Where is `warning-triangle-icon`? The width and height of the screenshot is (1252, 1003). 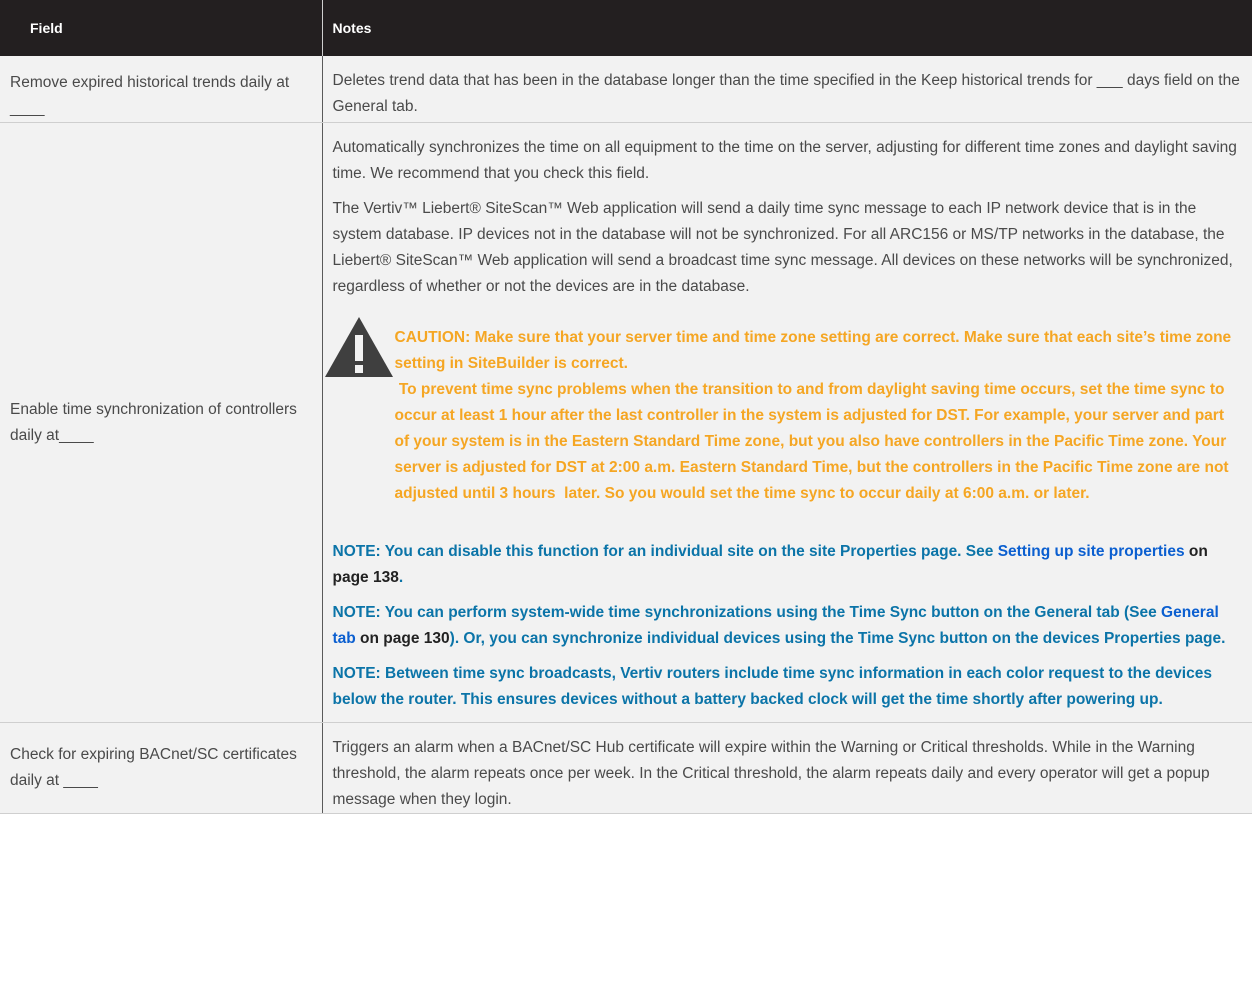
warning-triangle-icon is located at coordinates (358, 347).